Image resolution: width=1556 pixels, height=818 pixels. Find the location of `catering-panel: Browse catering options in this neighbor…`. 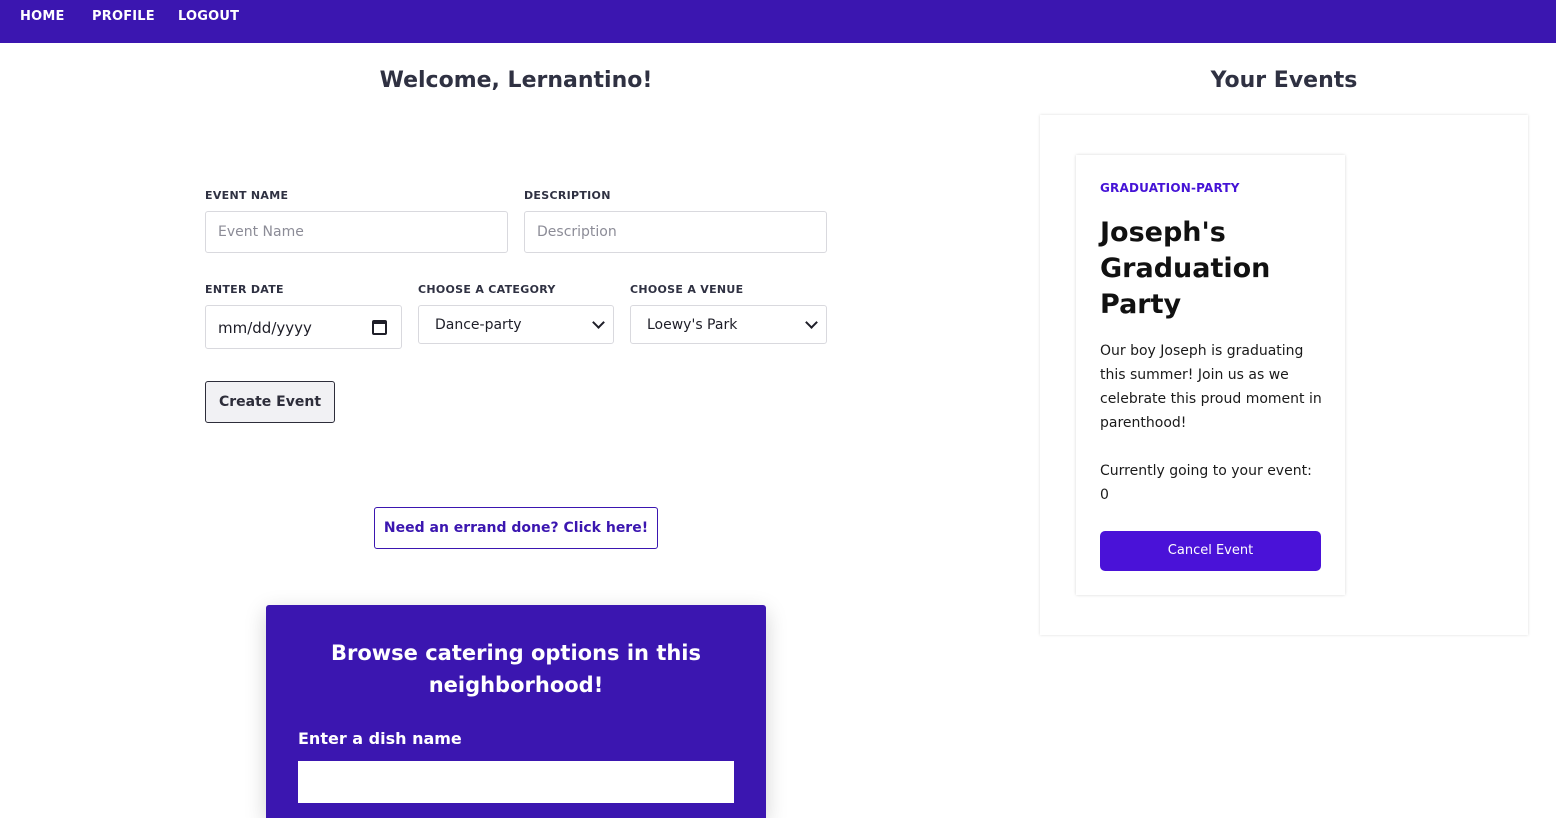

catering-panel: Browse catering options in this neighbor… is located at coordinates (516, 711).